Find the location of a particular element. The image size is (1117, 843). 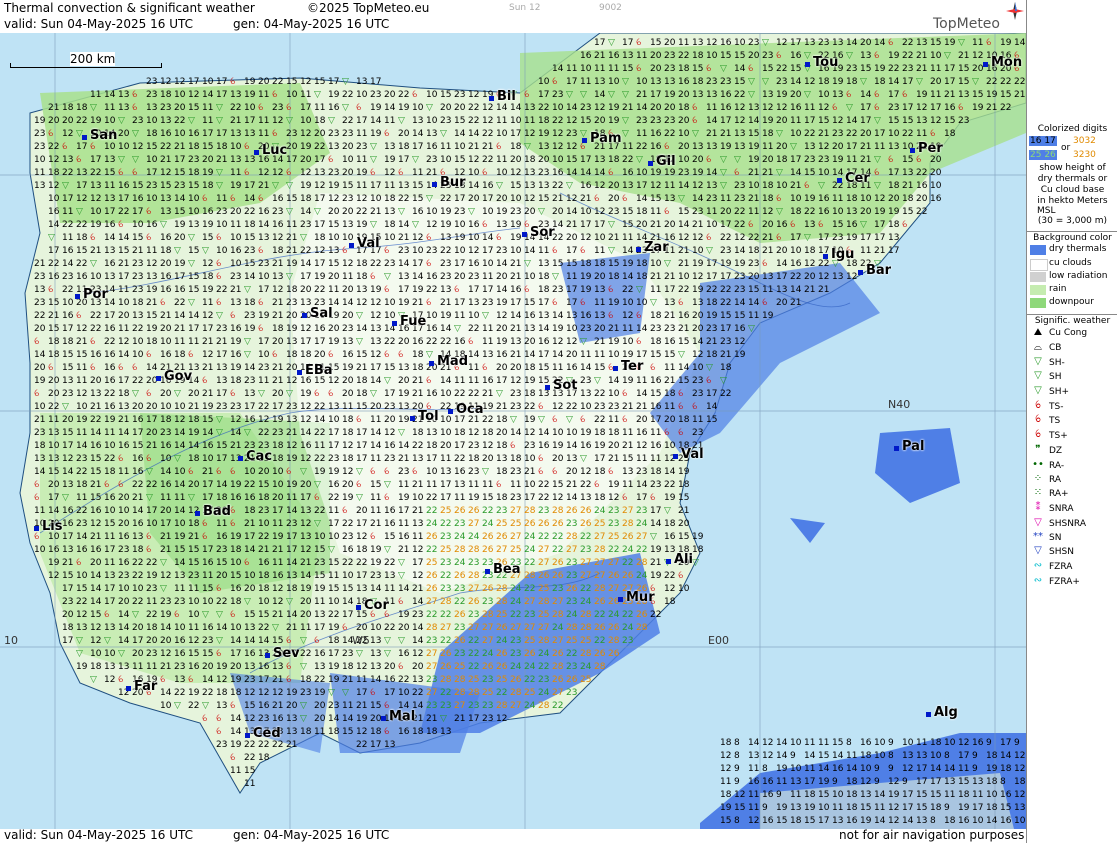

city-label: Alg is located at coordinates (942, 712).